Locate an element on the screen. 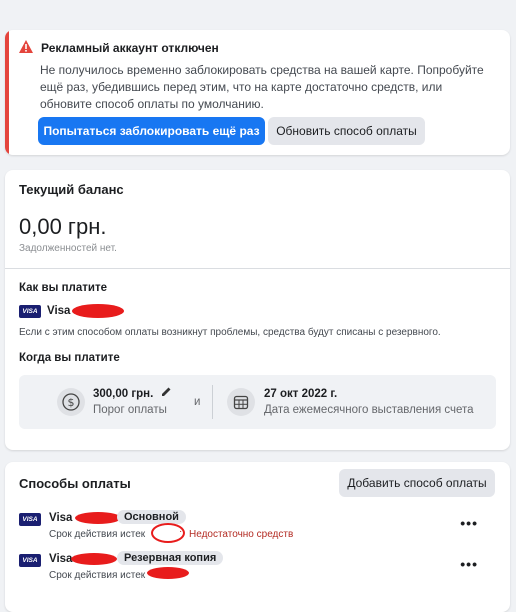 The image size is (516, 612). payment-card: VISA Visa is located at coordinates (72, 311).